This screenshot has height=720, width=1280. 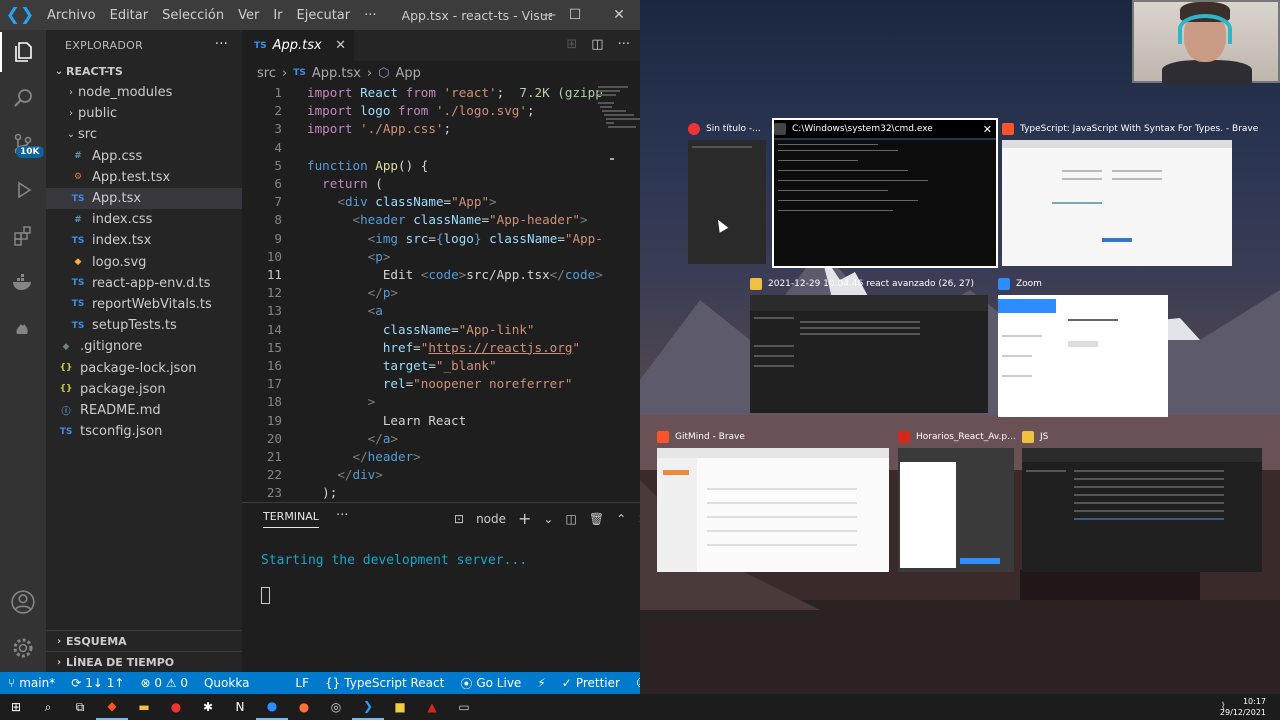 What do you see at coordinates (23, 602) in the screenshot?
I see `account-icon` at bounding box center [23, 602].